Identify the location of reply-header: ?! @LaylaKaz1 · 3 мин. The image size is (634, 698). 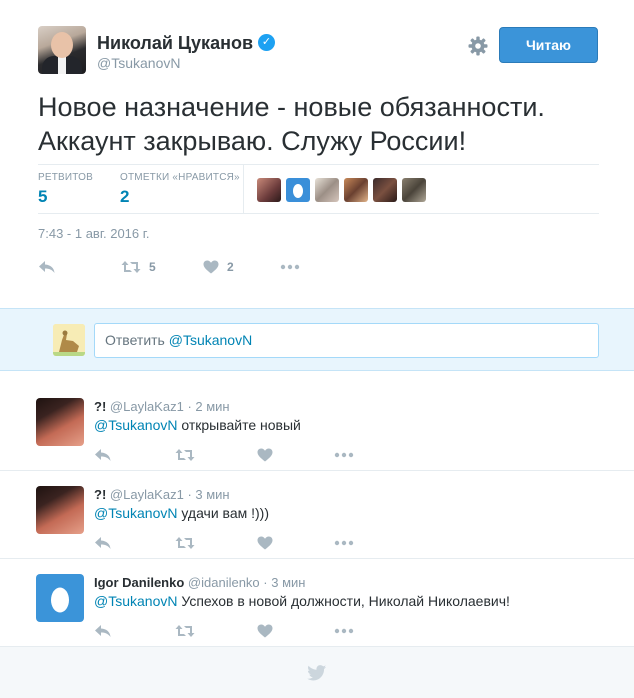
(162, 494).